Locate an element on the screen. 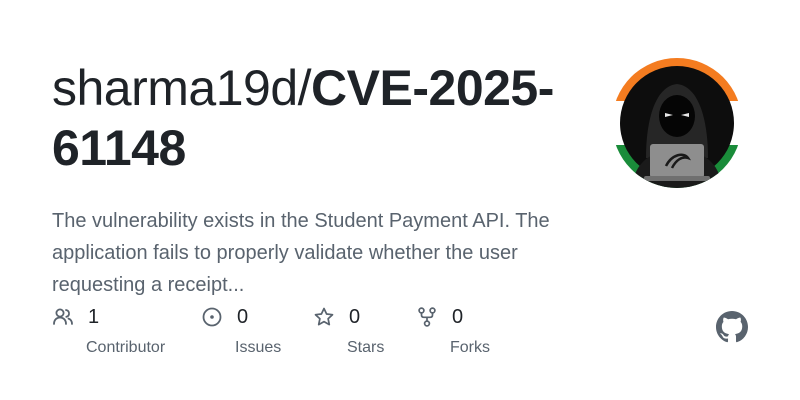  stat-label: Issues is located at coordinates (258, 347).